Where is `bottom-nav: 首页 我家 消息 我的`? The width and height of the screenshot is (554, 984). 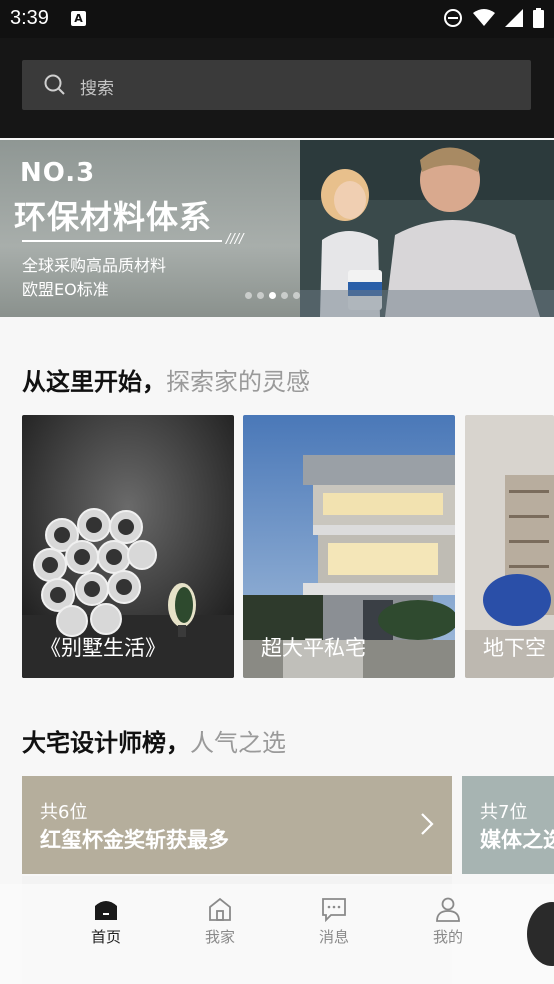
bottom-nav: 首页 我家 消息 我的 is located at coordinates (277, 934).